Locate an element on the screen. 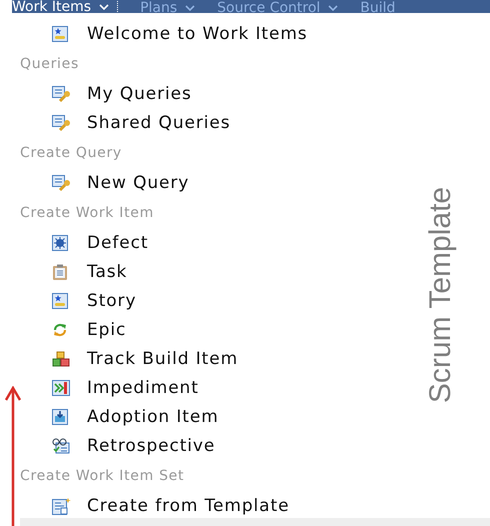 The image size is (490, 526). menu-link: Story is located at coordinates (111, 300).